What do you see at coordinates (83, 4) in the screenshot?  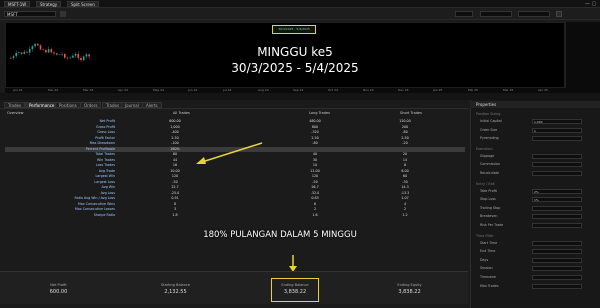 I see `tab-split-screen: Split Screen` at bounding box center [83, 4].